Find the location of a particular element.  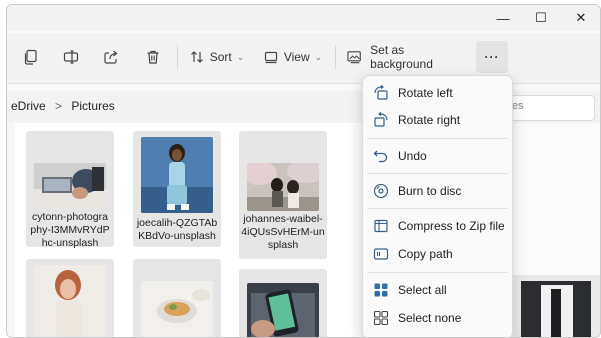

maximize-icon: ☐ is located at coordinates (541, 17).